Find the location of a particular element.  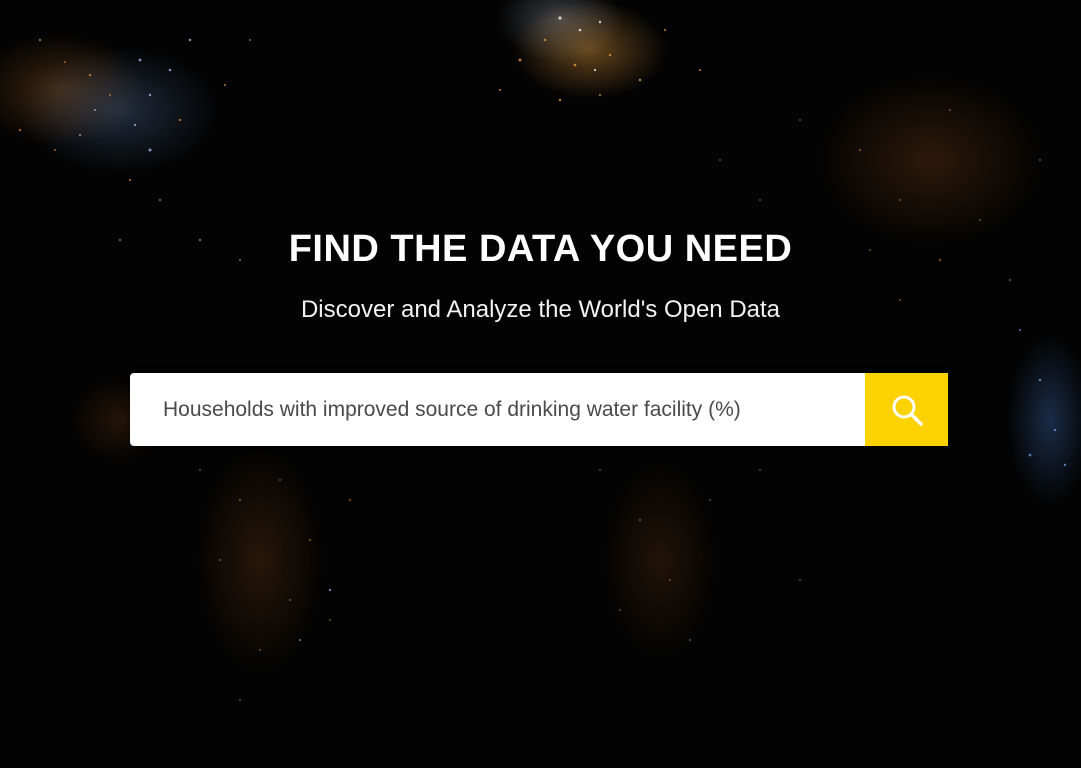

search-input is located at coordinates (497, 409).